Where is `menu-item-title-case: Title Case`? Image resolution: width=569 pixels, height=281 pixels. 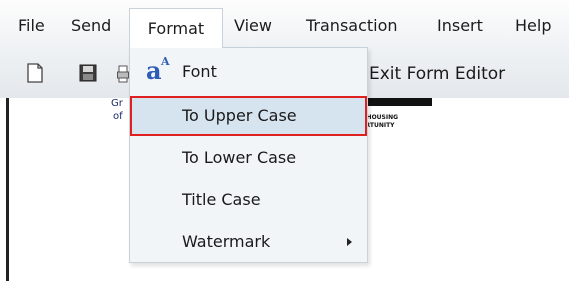 menu-item-title-case: Title Case is located at coordinates (248, 200).